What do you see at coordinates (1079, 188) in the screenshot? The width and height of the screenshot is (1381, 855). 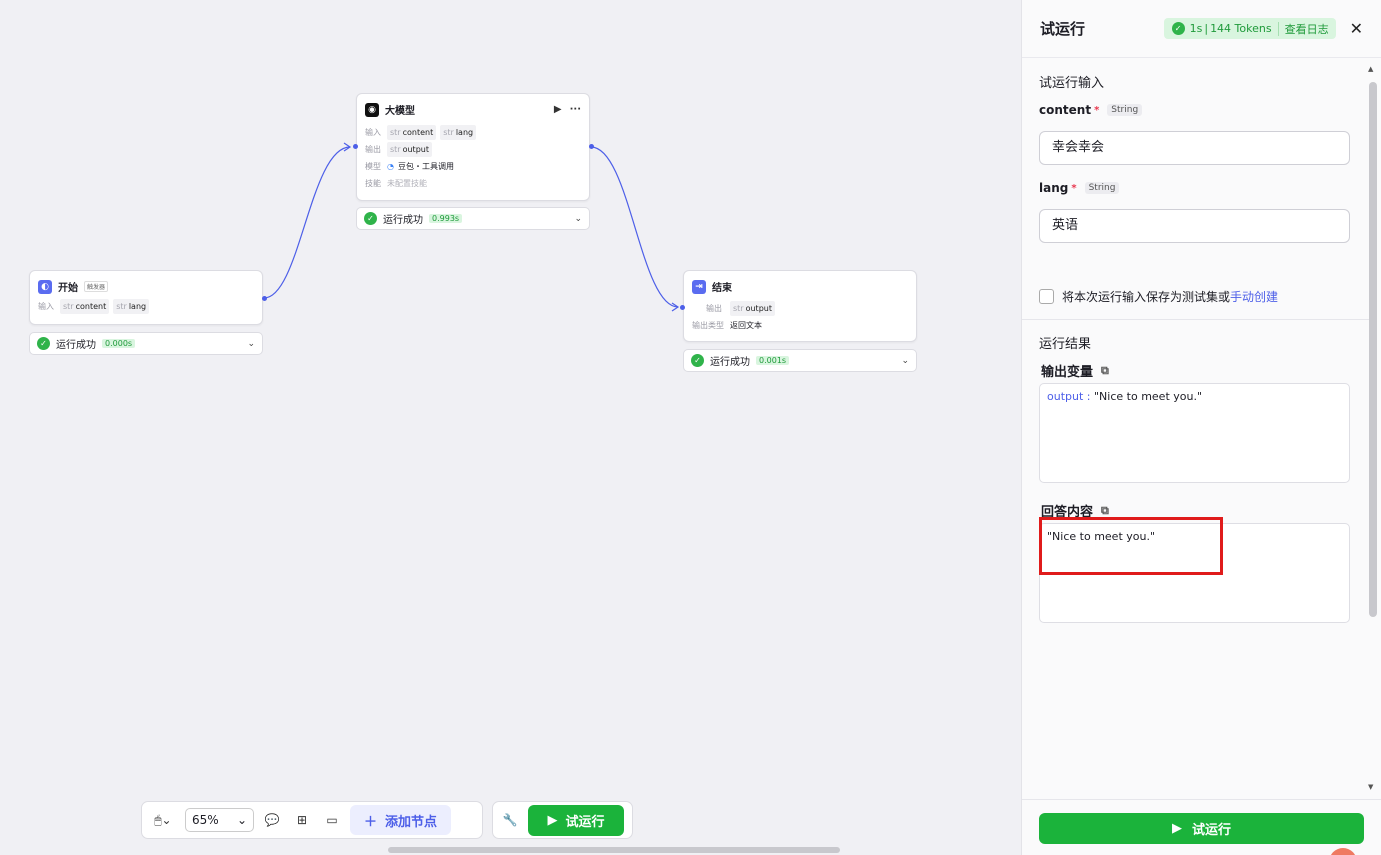 I see `field-label-lang: lang * String` at bounding box center [1079, 188].